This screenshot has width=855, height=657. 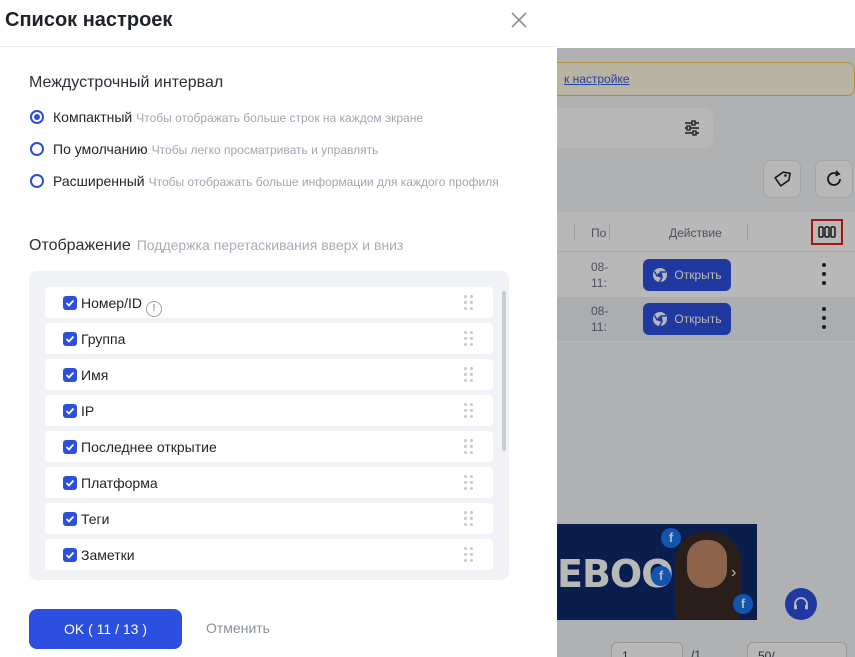 What do you see at coordinates (95, 375) in the screenshot?
I see `column-item-label: Имя` at bounding box center [95, 375].